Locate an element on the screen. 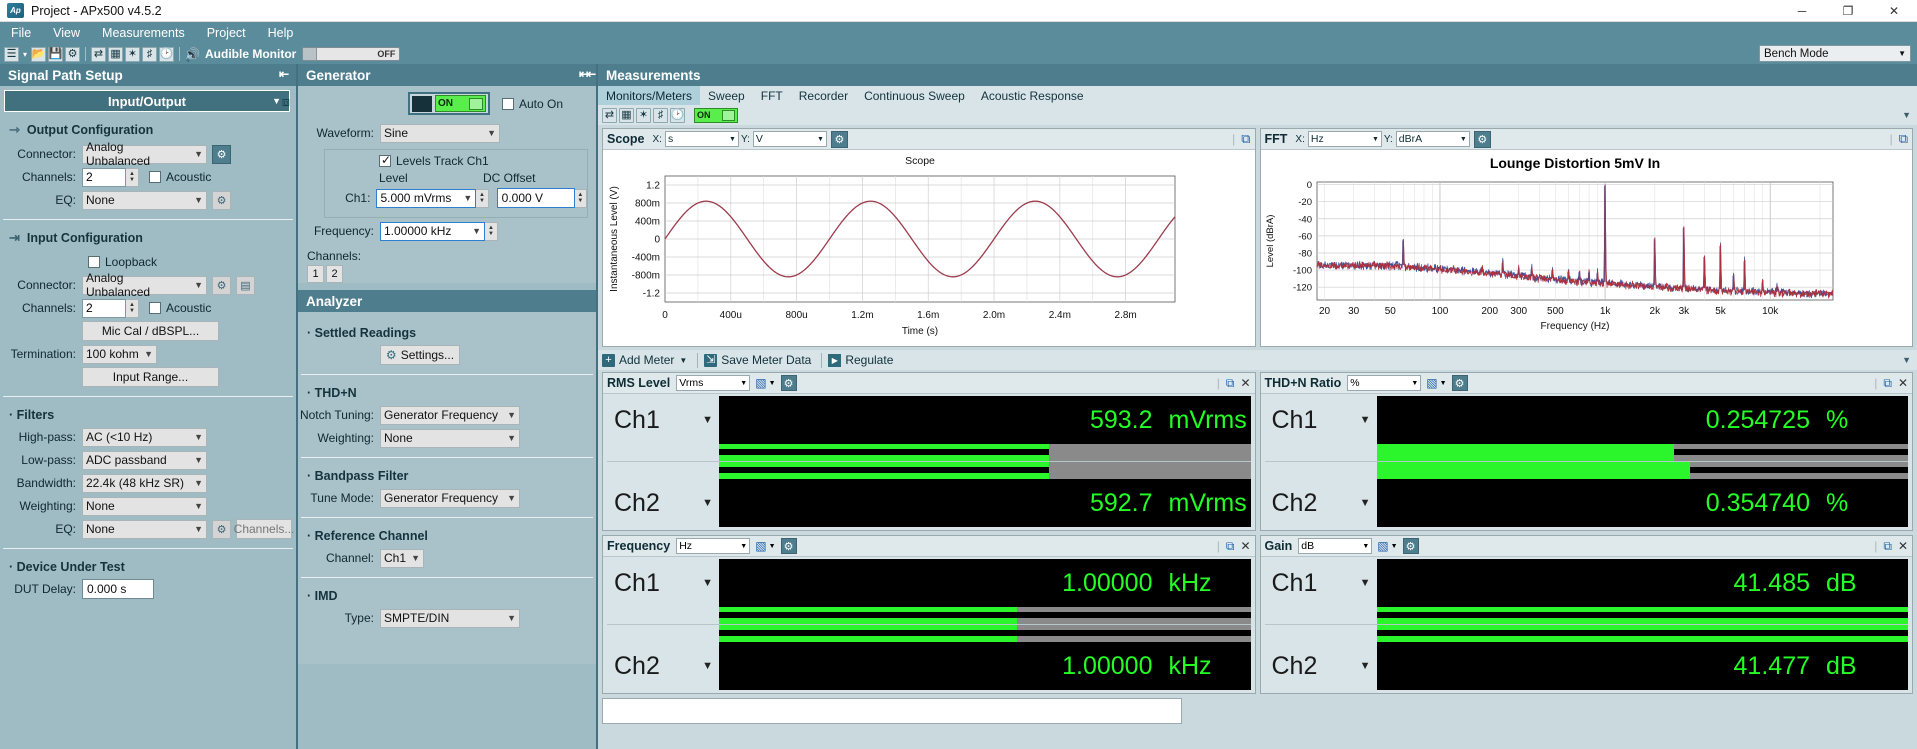 The image size is (1917, 749). maximize-button: ❐ is located at coordinates (1848, 11).